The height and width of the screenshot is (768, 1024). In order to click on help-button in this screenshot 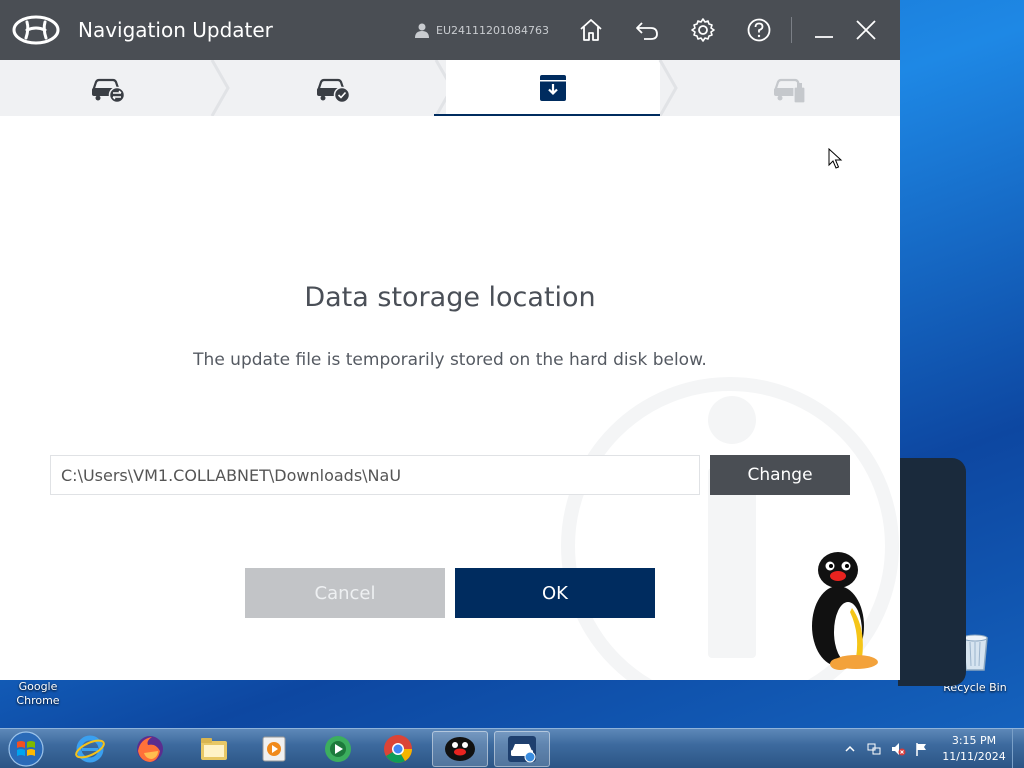, I will do `click(759, 30)`.